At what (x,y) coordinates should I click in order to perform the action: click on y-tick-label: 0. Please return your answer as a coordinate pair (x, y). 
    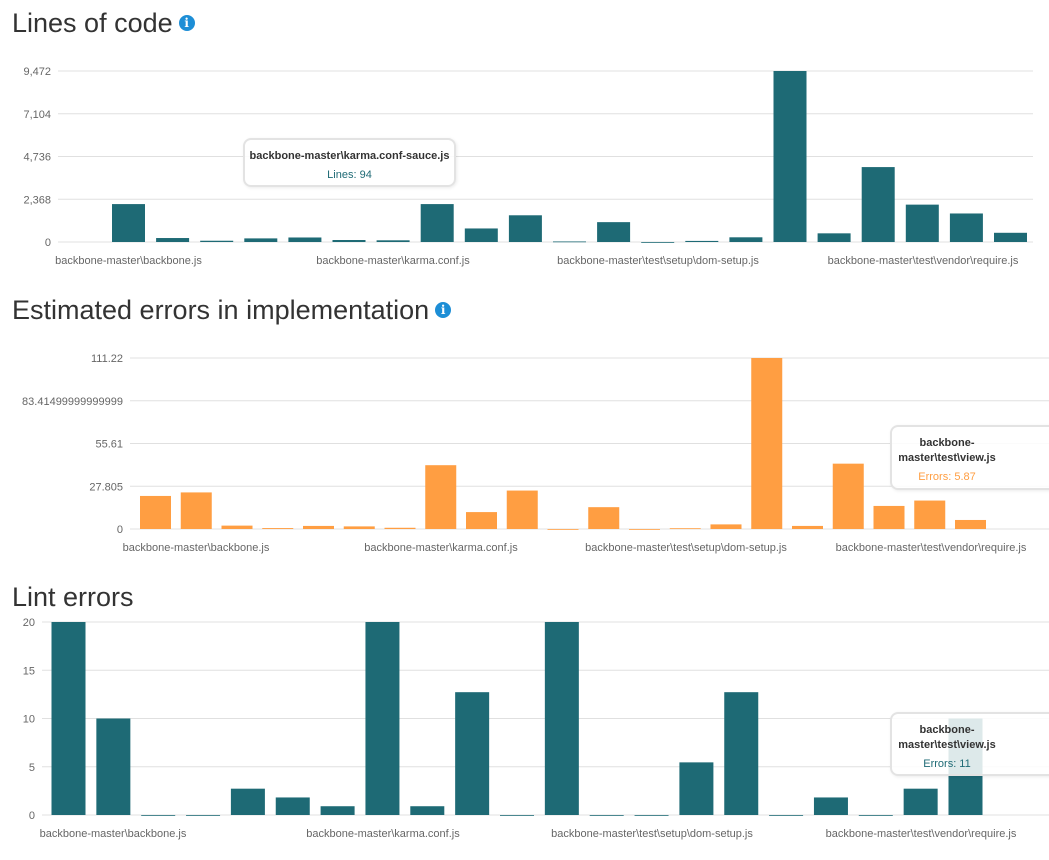
    Looking at the image, I should click on (32, 816).